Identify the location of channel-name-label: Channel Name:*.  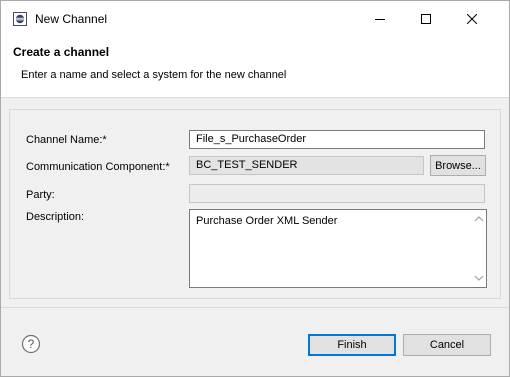
(66, 140).